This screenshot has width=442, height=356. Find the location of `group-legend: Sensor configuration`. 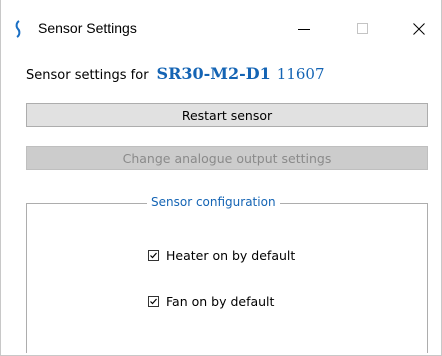

group-legend: Sensor configuration is located at coordinates (213, 202).